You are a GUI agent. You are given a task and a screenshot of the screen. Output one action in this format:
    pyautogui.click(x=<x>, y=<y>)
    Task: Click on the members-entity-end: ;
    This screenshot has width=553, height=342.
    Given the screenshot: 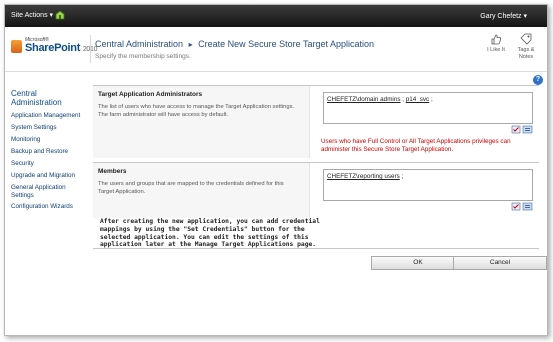 What is the action you would take?
    pyautogui.click(x=401, y=176)
    